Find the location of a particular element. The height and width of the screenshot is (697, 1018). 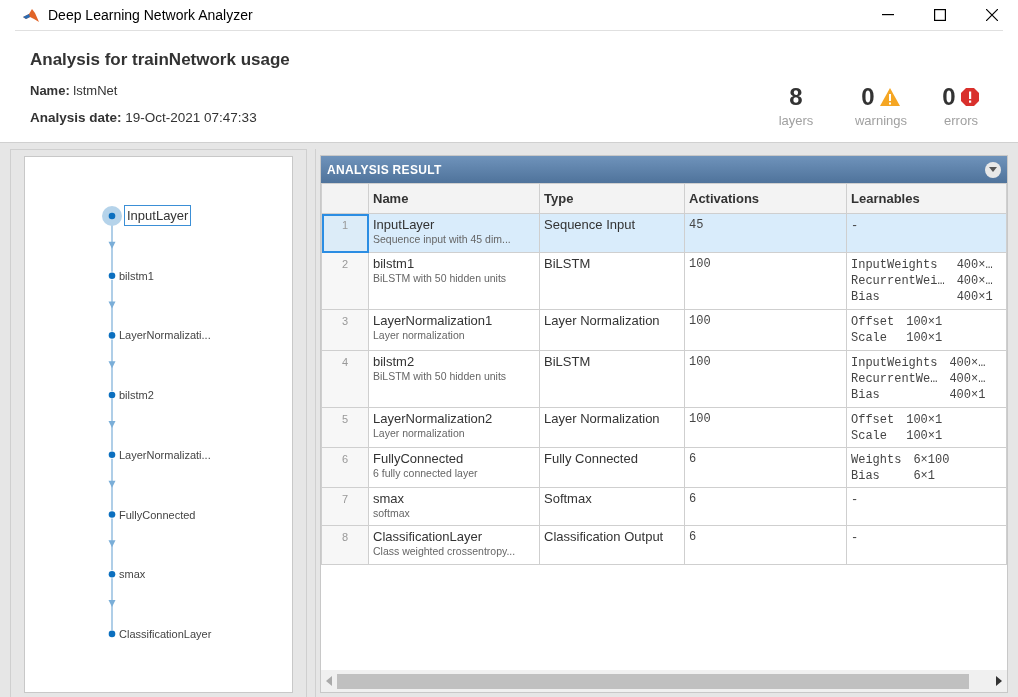

layer-name: LayerNormalization2 is located at coordinates (433, 418).